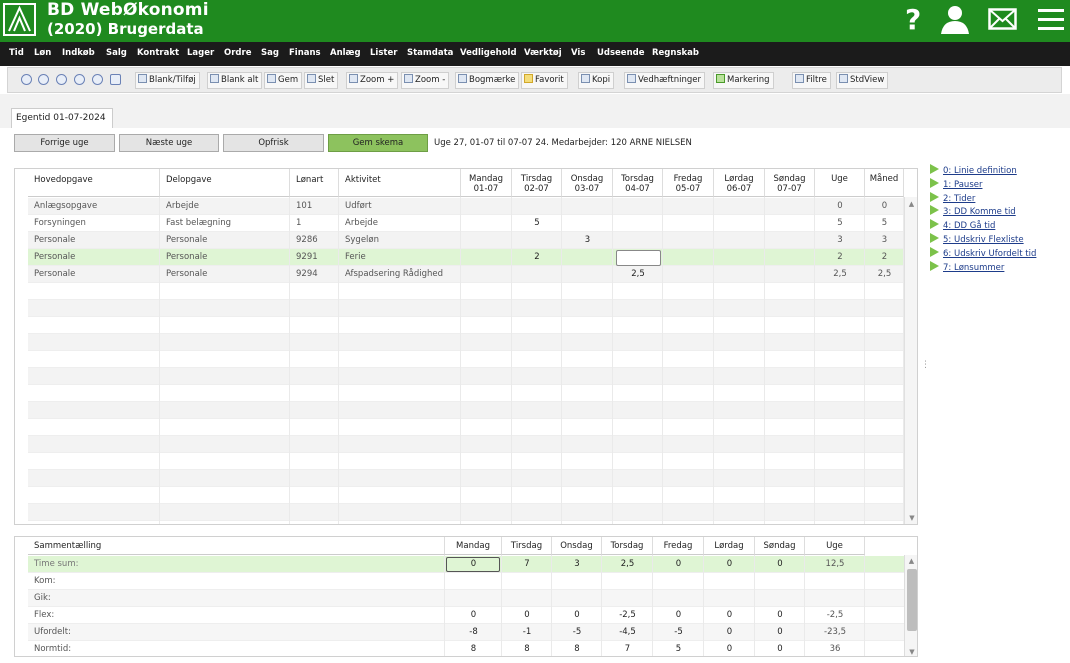  What do you see at coordinates (62, 118) in the screenshot?
I see `tab-egentid: Egentid 01-07-2024` at bounding box center [62, 118].